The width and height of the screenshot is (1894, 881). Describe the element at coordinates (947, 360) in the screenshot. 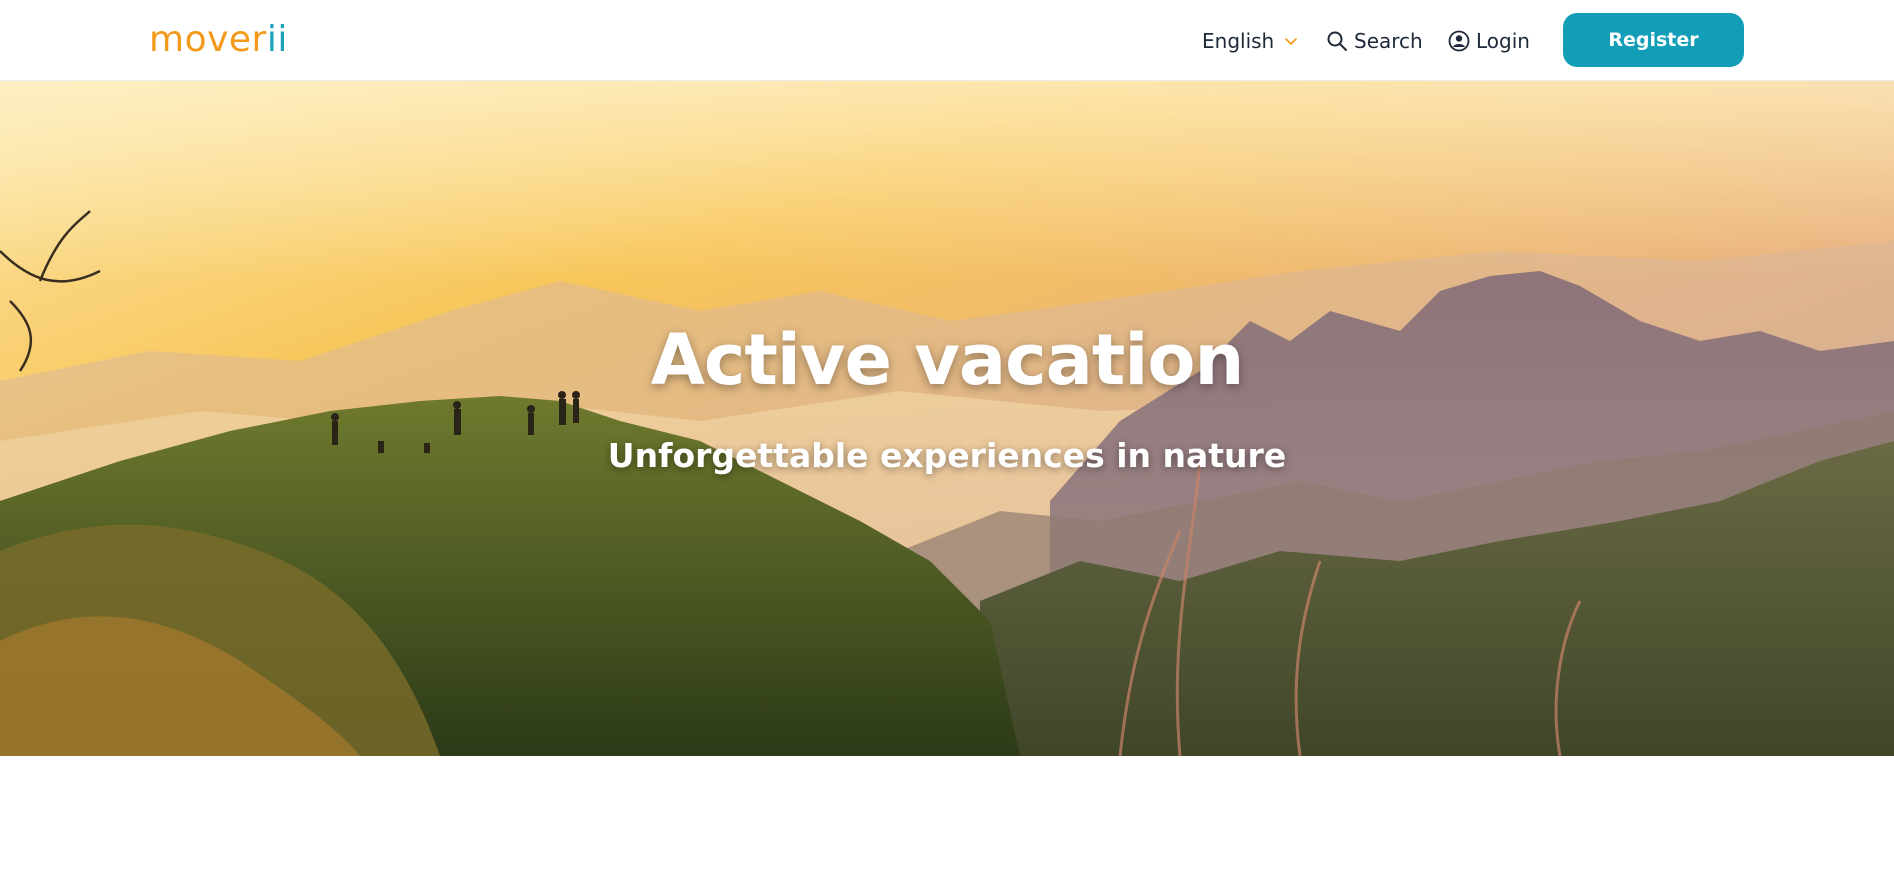

I see `hero-title: Active vacation` at that location.